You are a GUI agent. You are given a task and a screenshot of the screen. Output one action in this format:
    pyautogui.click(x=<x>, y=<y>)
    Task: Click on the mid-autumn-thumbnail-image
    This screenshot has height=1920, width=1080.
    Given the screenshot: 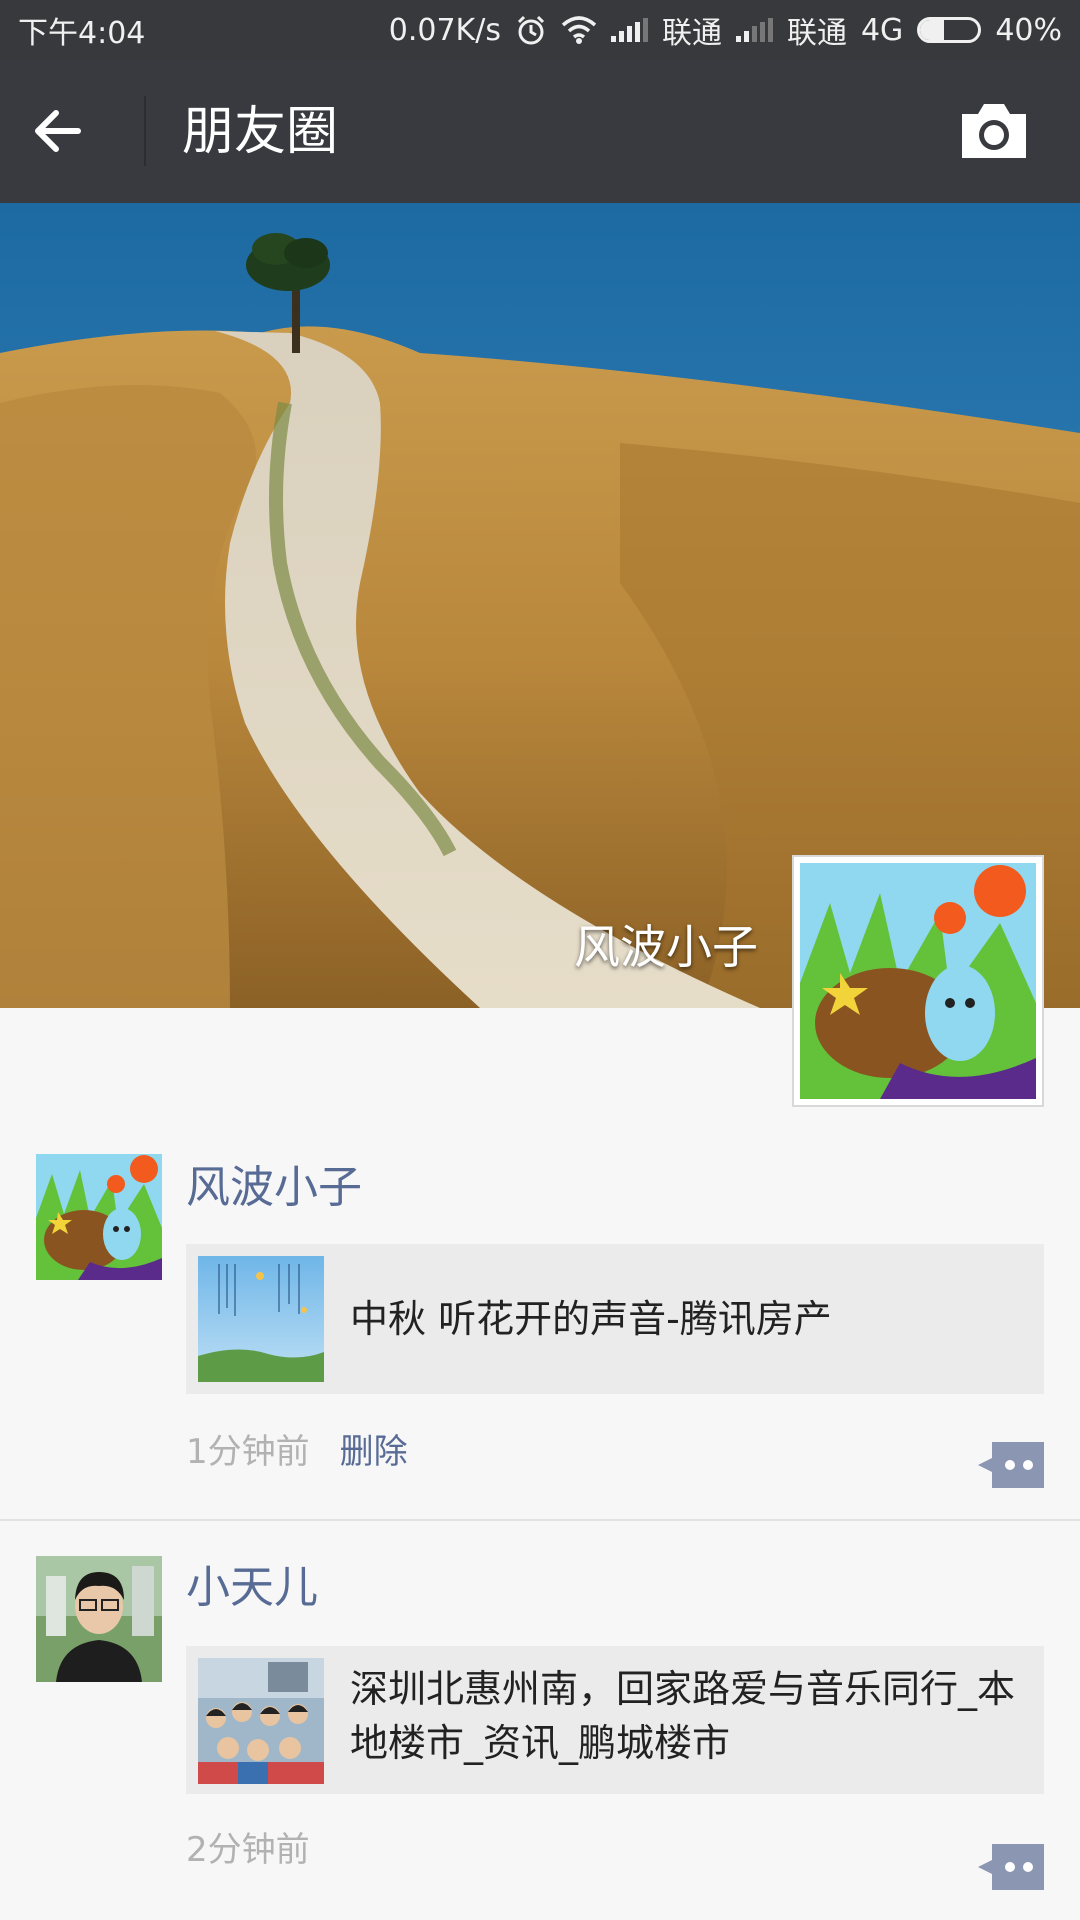 What is the action you would take?
    pyautogui.click(x=261, y=1319)
    